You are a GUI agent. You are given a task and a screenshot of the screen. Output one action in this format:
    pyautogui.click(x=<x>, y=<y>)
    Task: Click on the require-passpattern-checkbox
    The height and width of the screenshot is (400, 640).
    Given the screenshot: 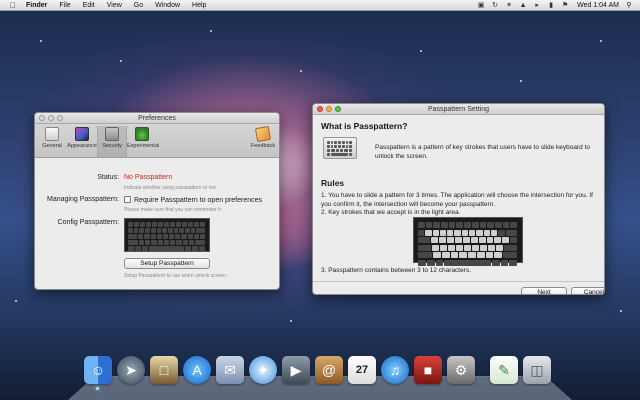 What is the action you would take?
    pyautogui.click(x=127, y=199)
    